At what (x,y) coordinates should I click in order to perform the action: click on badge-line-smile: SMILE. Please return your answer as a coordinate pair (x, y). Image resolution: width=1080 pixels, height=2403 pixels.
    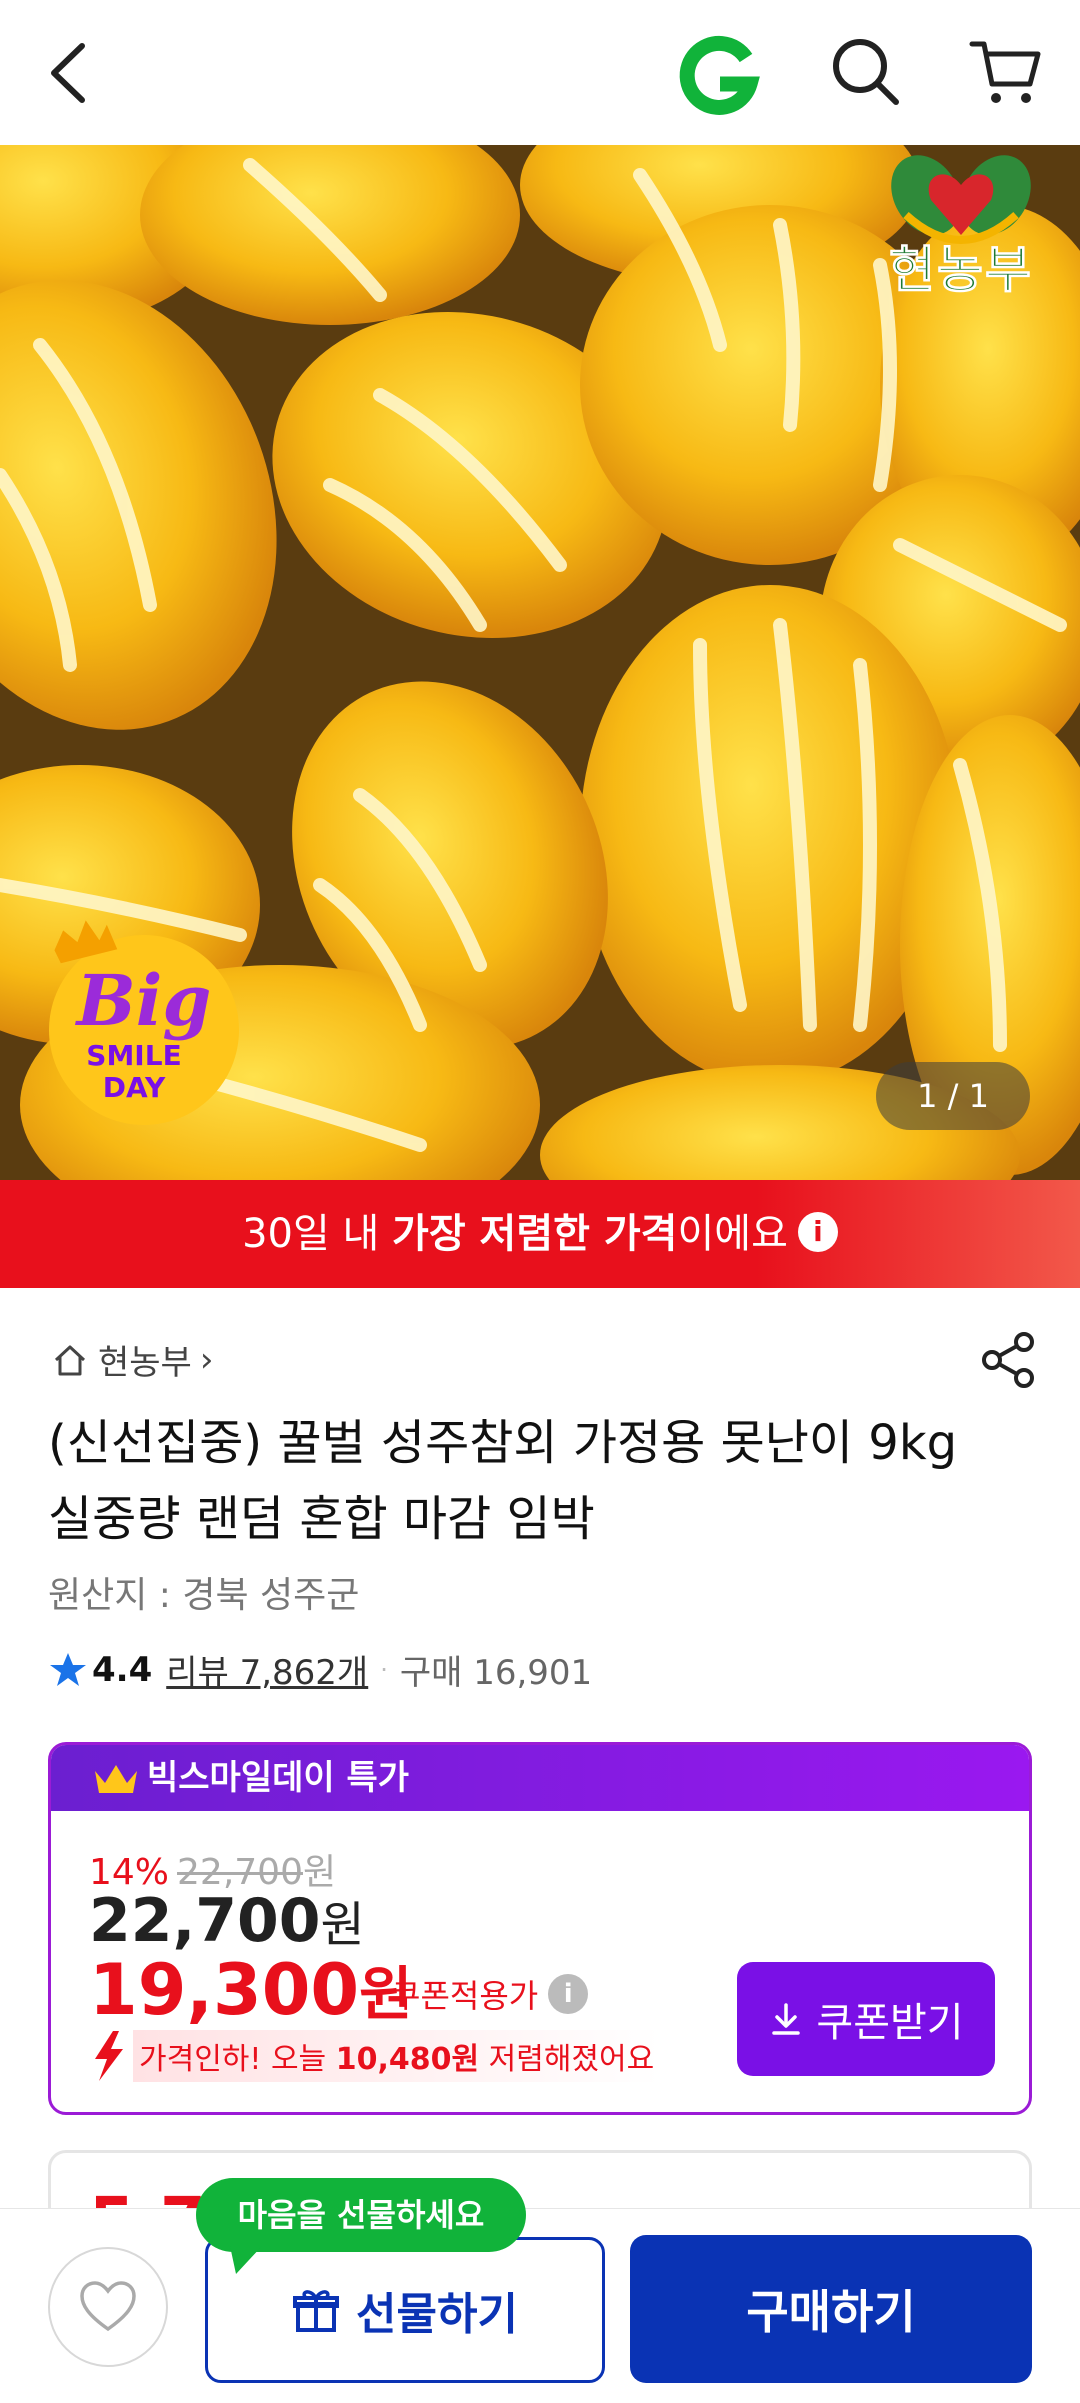
    Looking at the image, I should click on (133, 1055).